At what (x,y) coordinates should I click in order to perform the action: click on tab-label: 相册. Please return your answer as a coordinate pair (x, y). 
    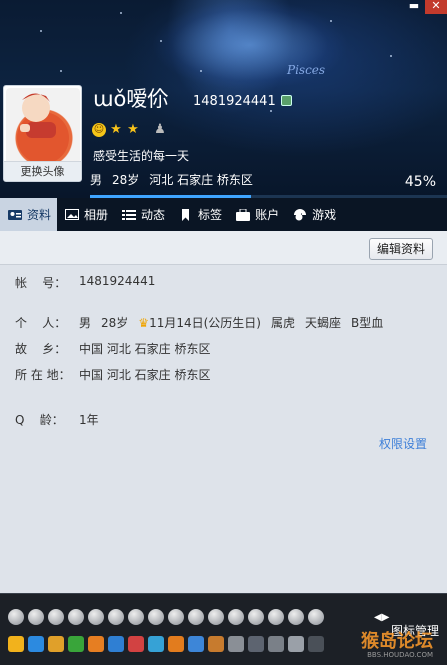
    Looking at the image, I should click on (96, 215).